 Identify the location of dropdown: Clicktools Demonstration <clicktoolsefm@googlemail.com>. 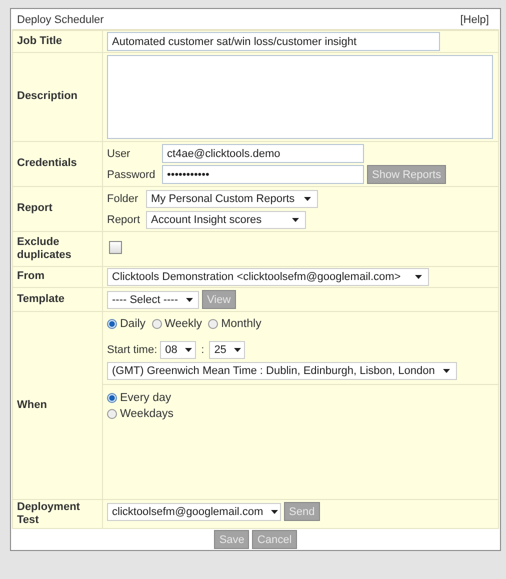
(268, 277).